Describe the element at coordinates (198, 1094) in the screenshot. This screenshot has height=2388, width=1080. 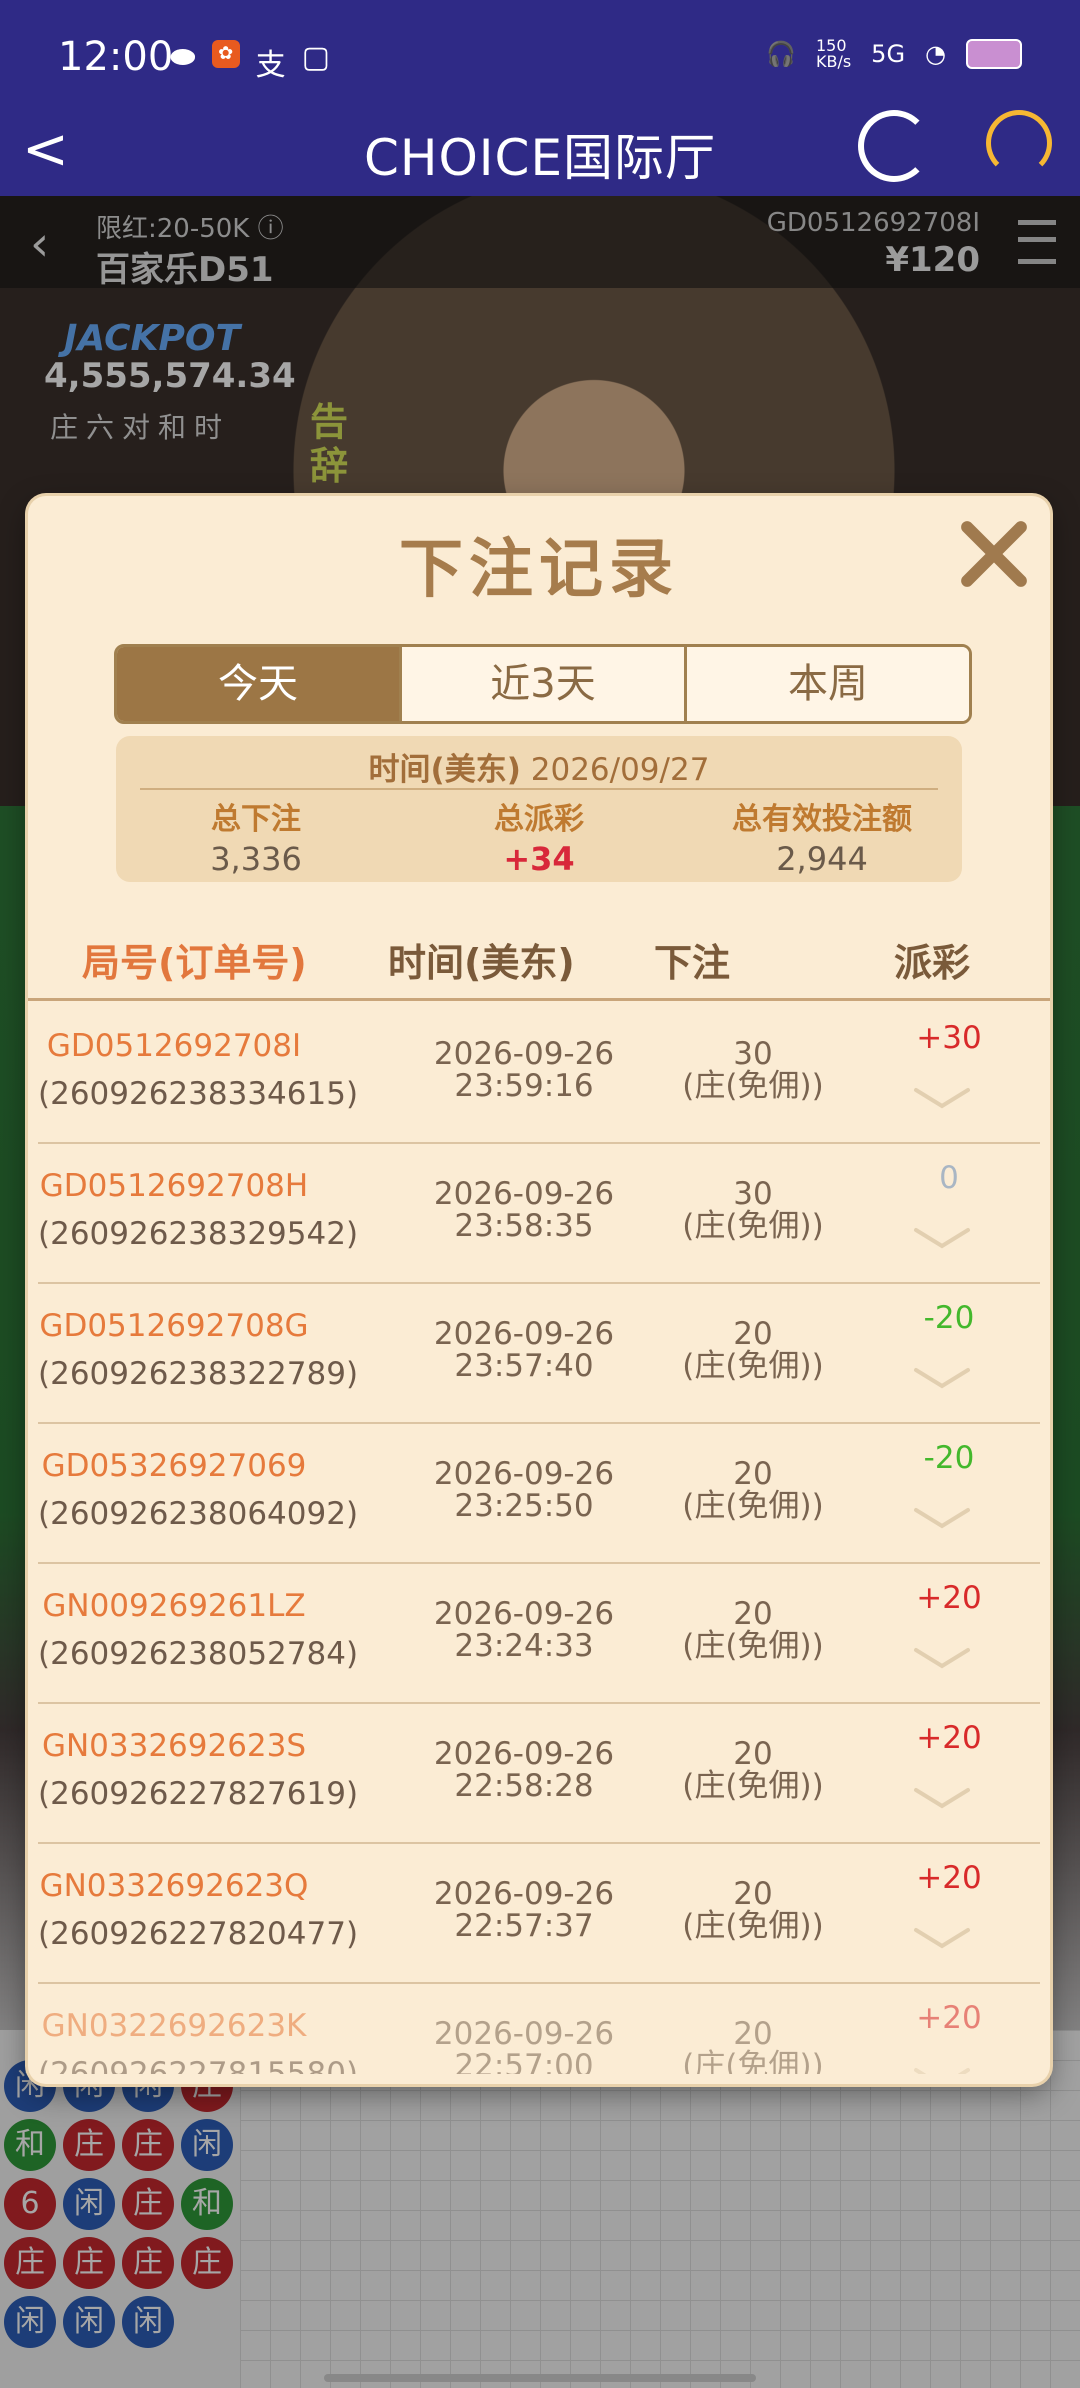
I see `order-number: (260926238334615)` at that location.